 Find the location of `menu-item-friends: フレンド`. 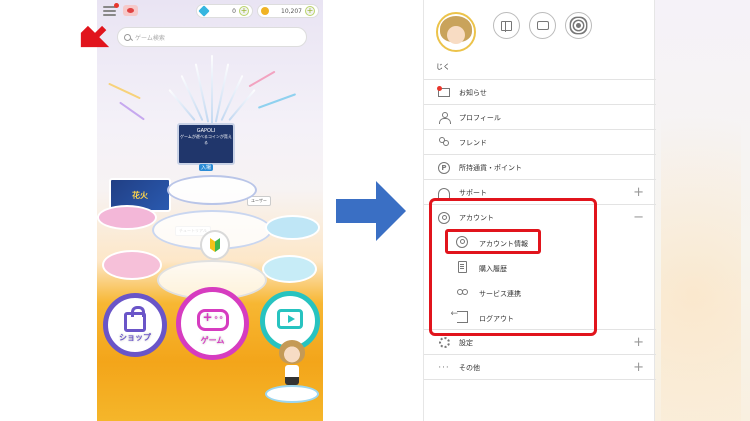

menu-item-friends: フレンド is located at coordinates (540, 142).